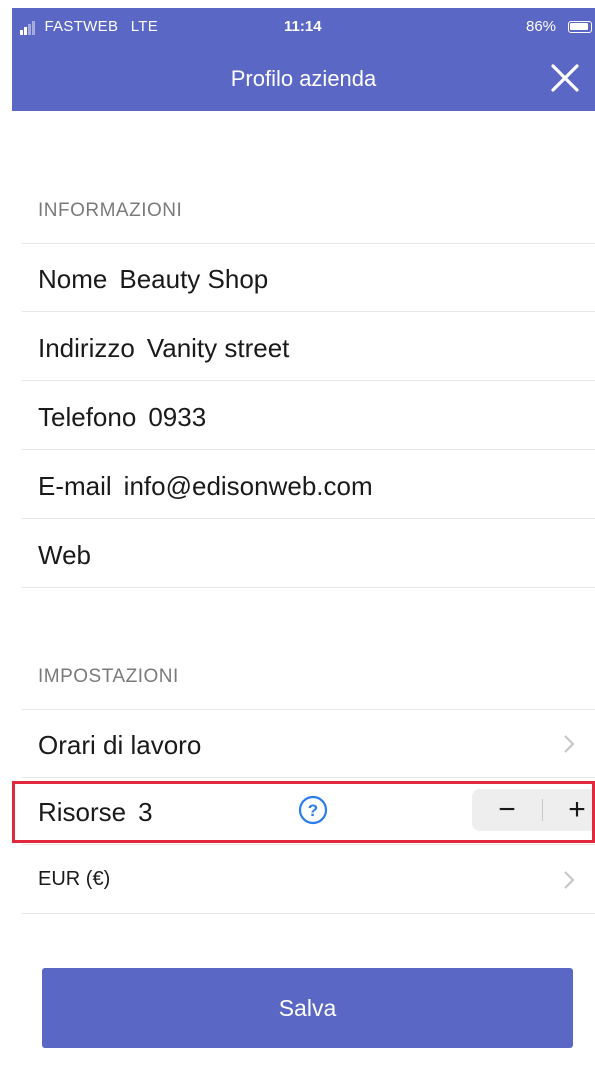 This screenshot has height=1081, width=595. I want to click on carrier-info: FASTWEB LTE, so click(89, 26).